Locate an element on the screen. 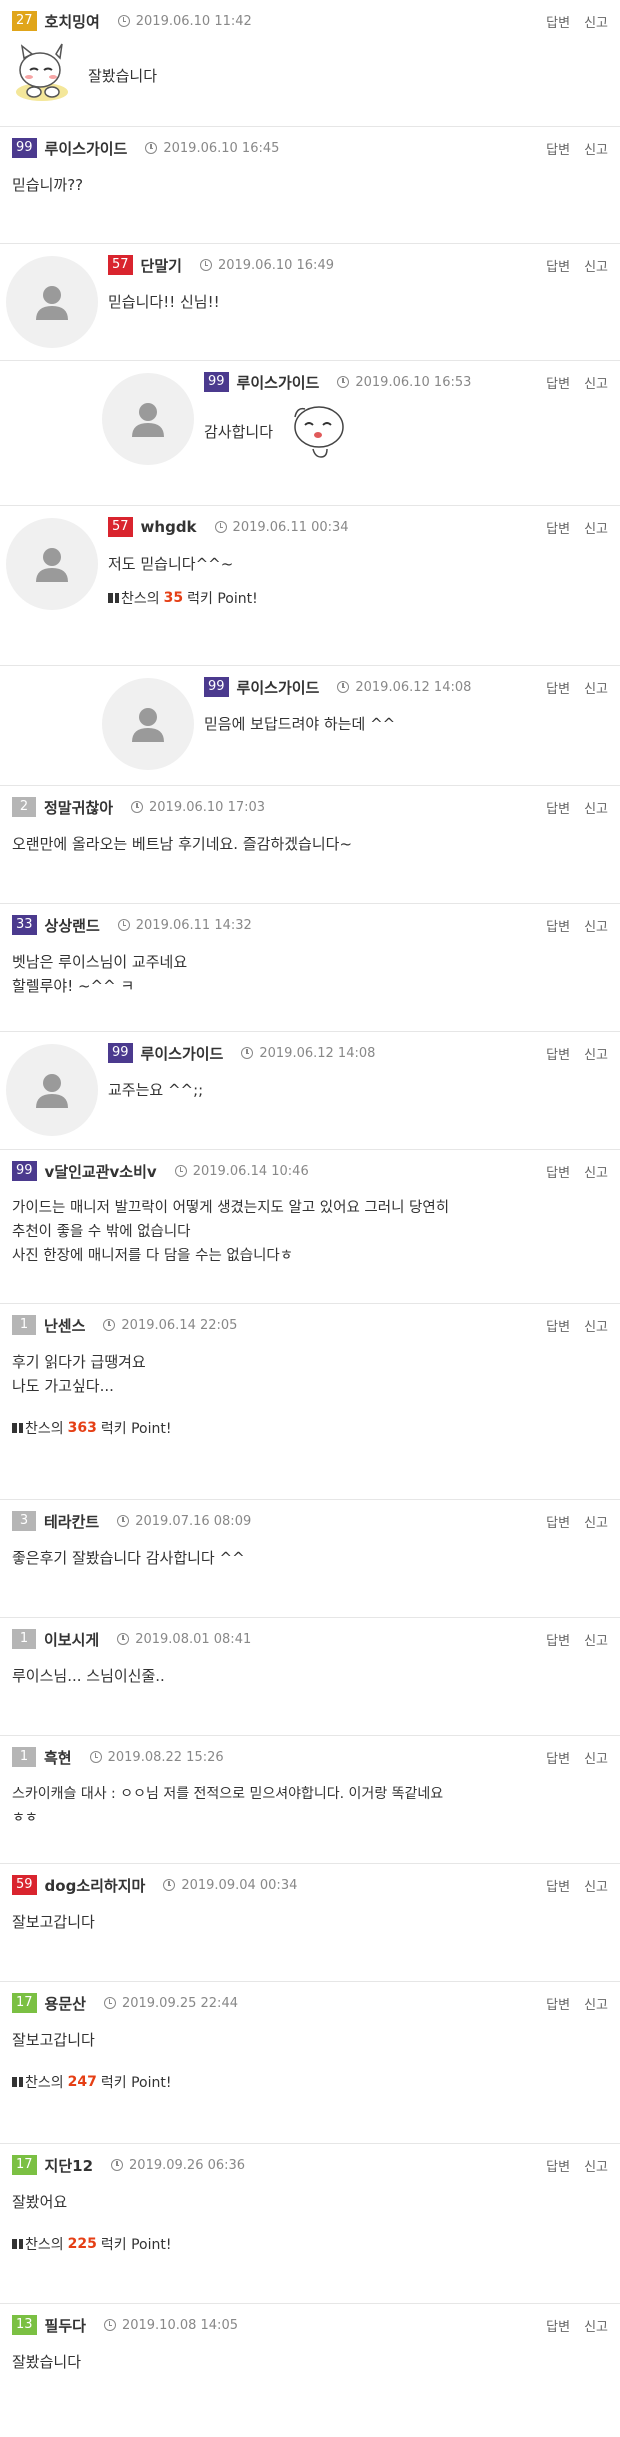 The width and height of the screenshot is (620, 2437). user-placeholder-icon is located at coordinates (52, 565).